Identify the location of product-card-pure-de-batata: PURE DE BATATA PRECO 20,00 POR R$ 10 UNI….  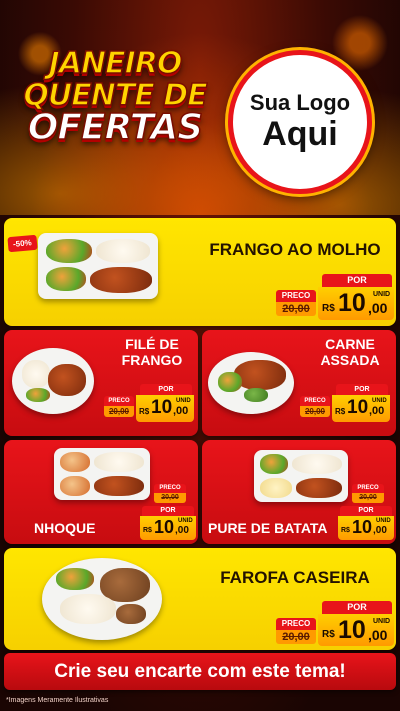
(299, 492).